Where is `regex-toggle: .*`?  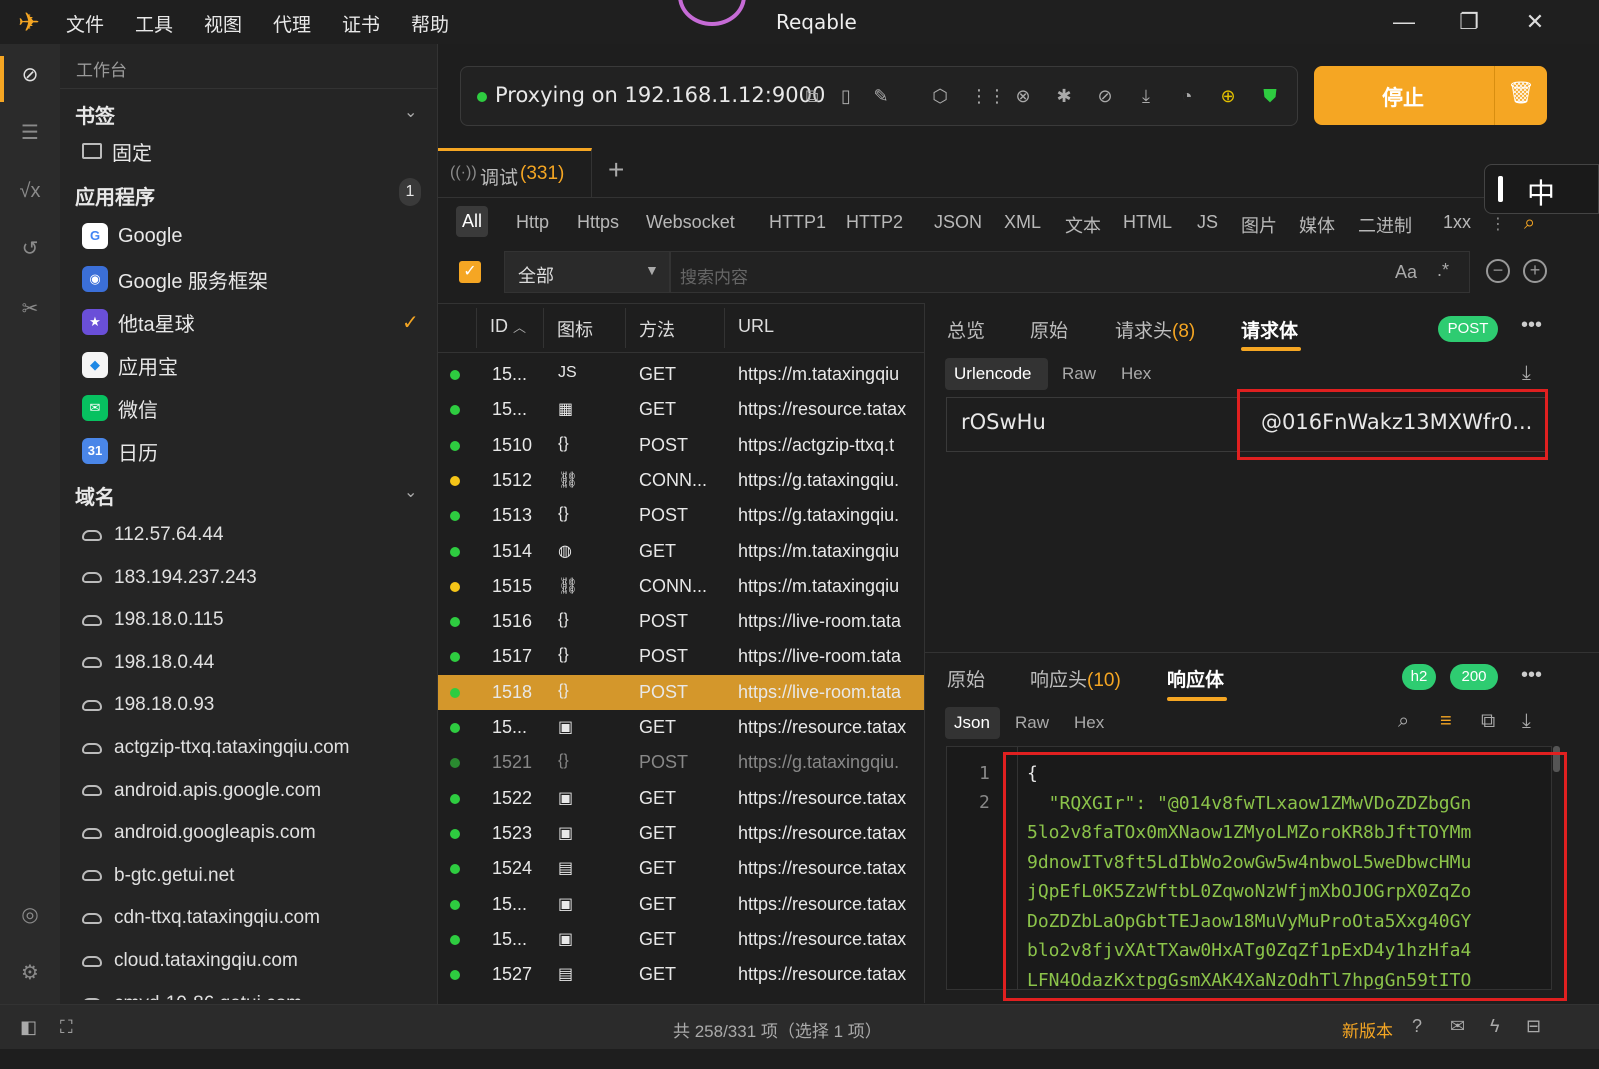
regex-toggle: .* is located at coordinates (1443, 270).